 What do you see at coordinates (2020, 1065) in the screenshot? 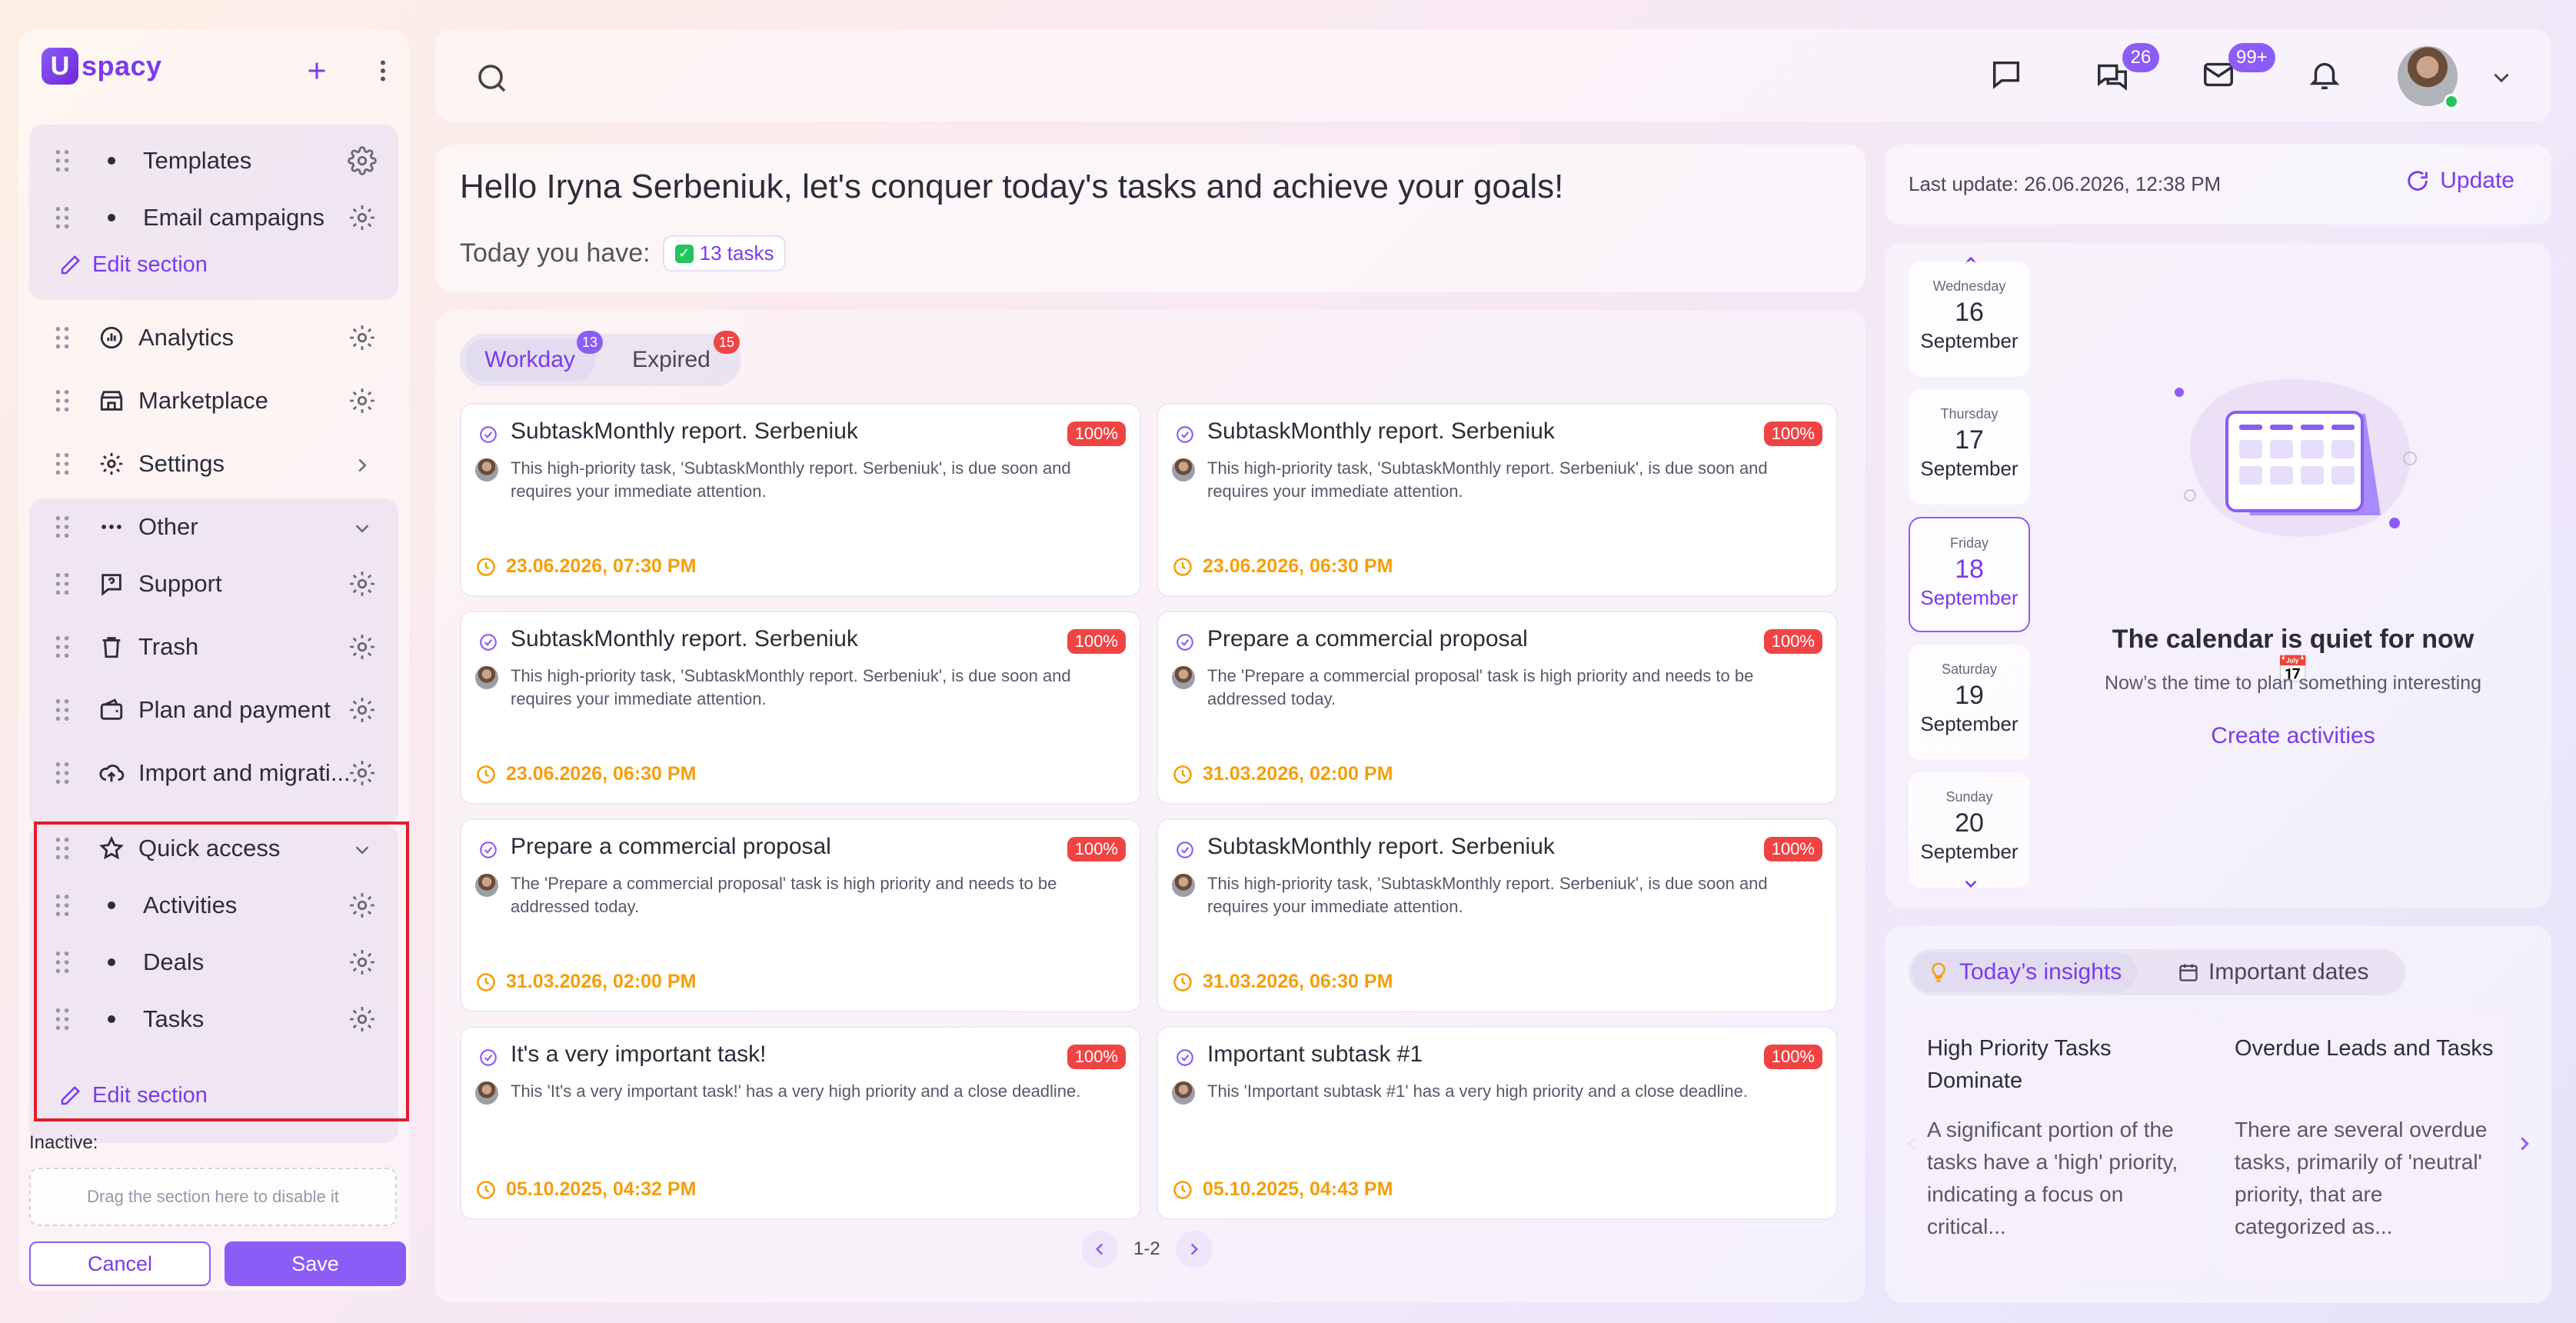
I see `insight-title: High Priority Tasks Dominate` at bounding box center [2020, 1065].